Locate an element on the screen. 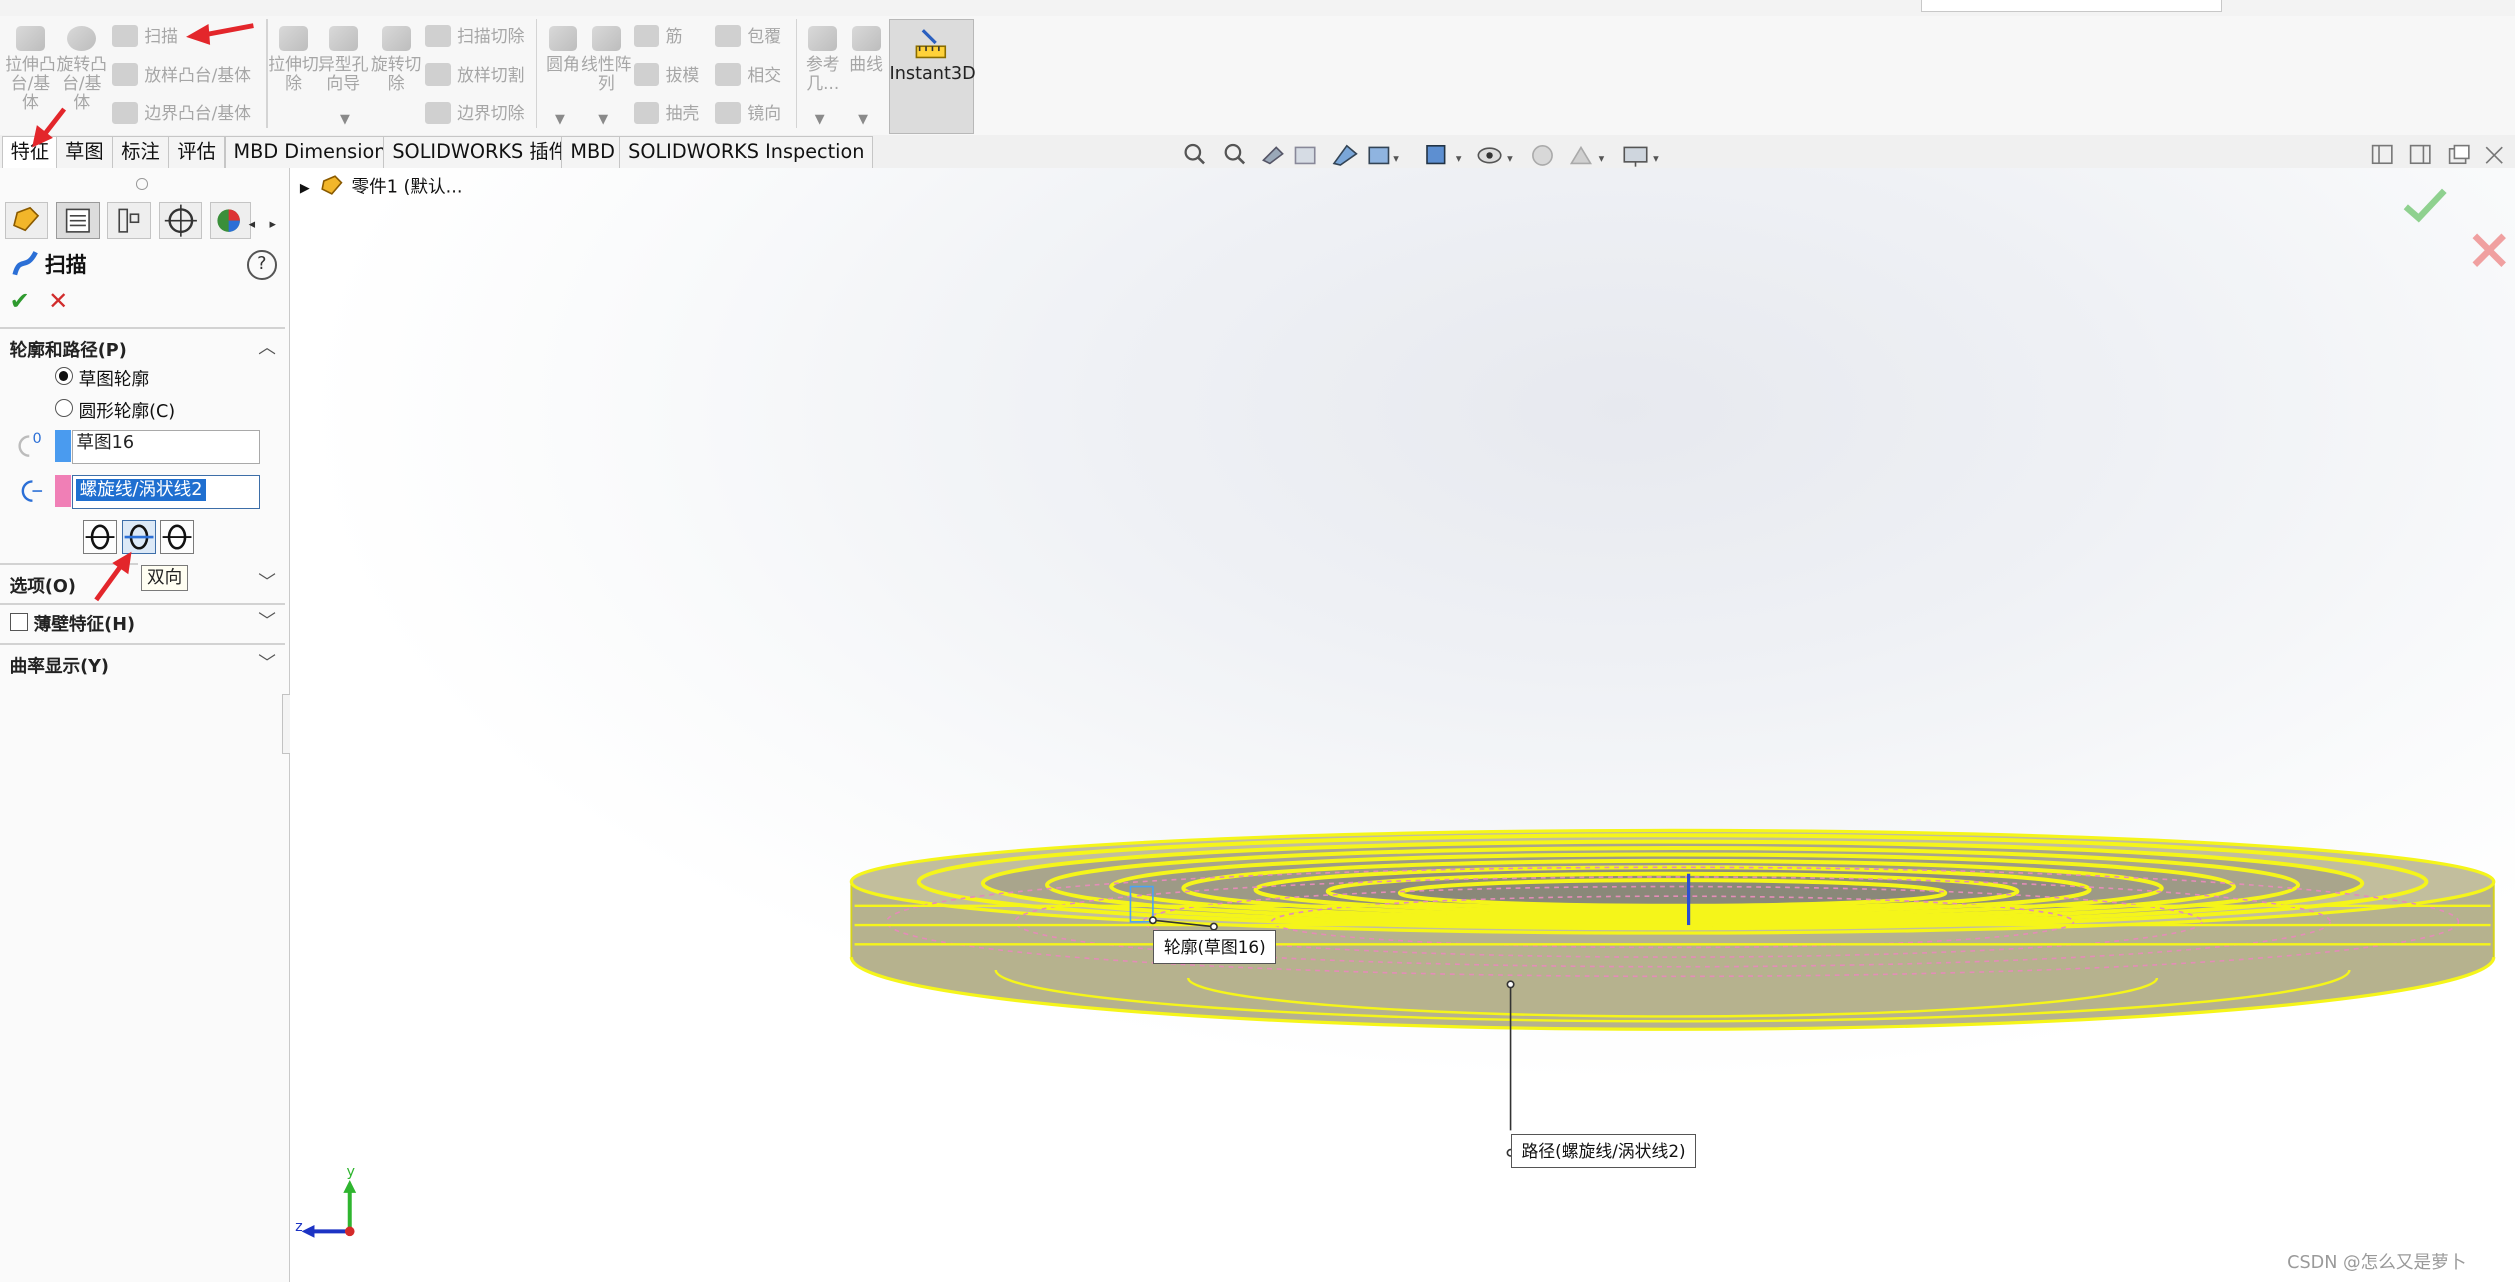 This screenshot has width=2515, height=1282. hole-wizard-dropdown-icon: ▼ is located at coordinates (345, 119).